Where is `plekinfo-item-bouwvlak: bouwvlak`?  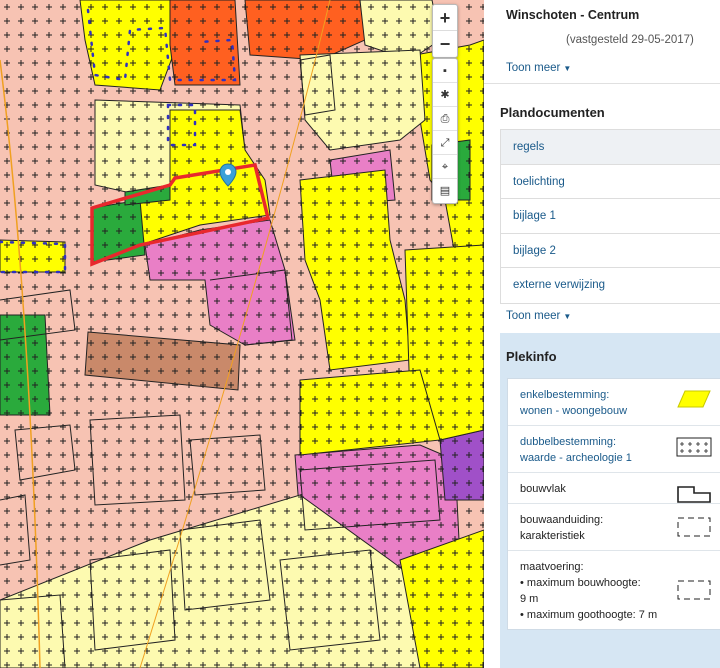
plekinfo-item-bouwvlak: bouwvlak is located at coordinates (614, 488).